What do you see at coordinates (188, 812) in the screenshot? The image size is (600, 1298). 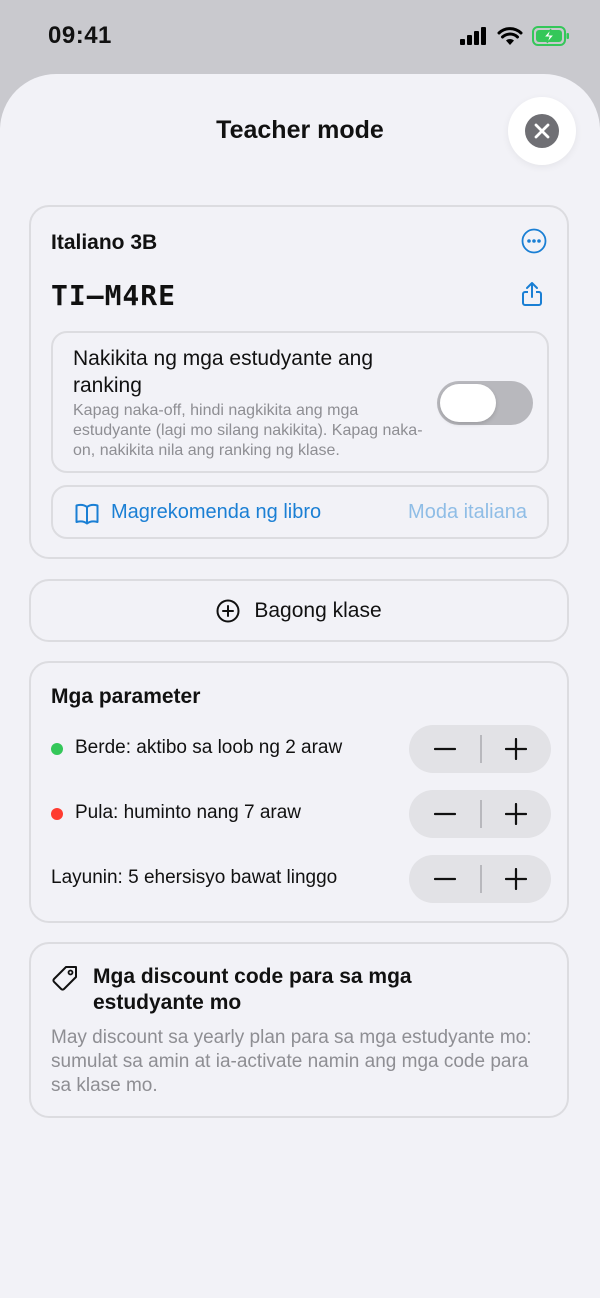 I see `parameter-label: Pula: huminto nang 7 araw` at bounding box center [188, 812].